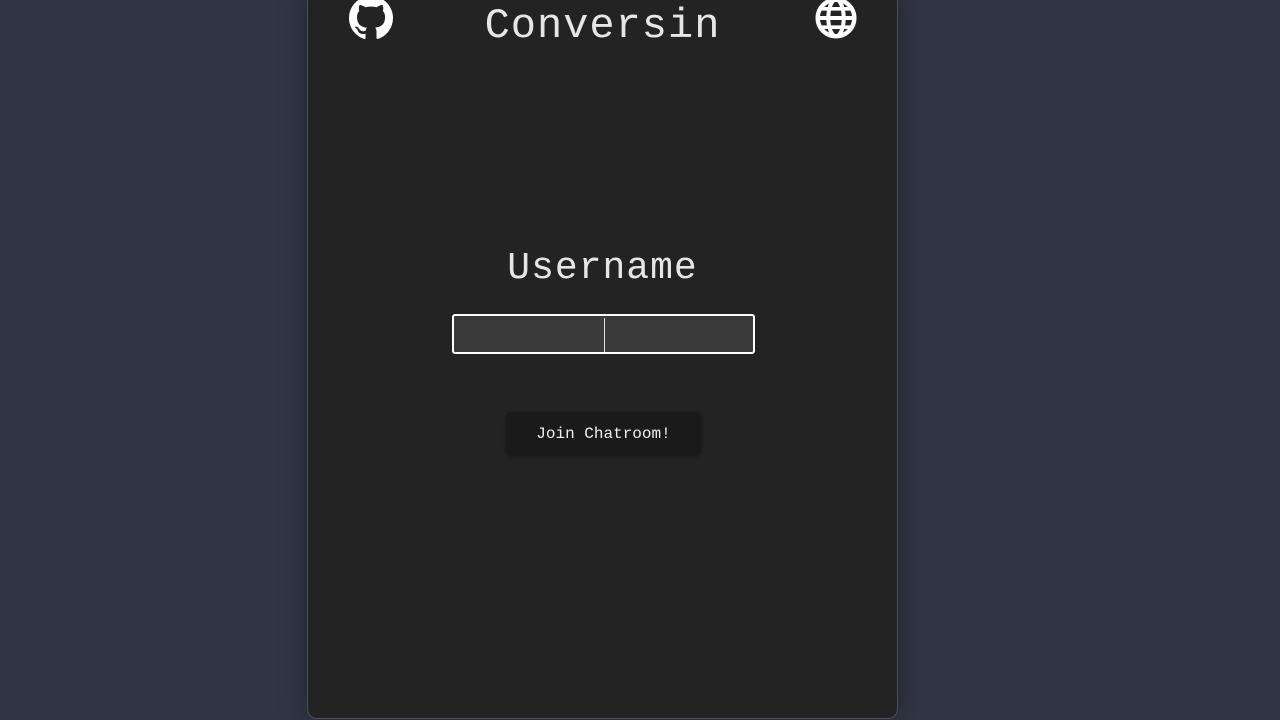 Image resolution: width=1280 pixels, height=720 pixels. I want to click on website-link, so click(836, 20).